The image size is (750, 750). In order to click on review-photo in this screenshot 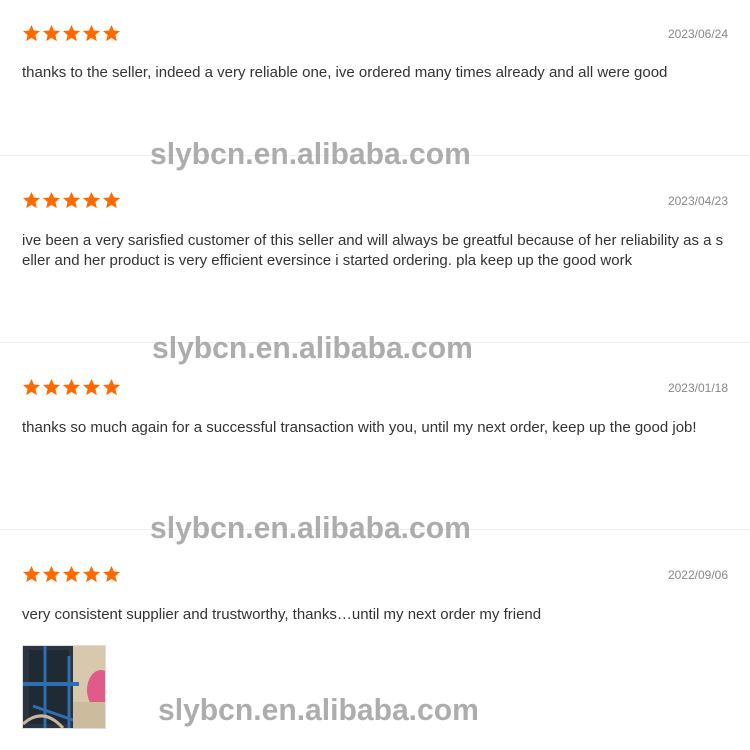, I will do `click(64, 687)`.